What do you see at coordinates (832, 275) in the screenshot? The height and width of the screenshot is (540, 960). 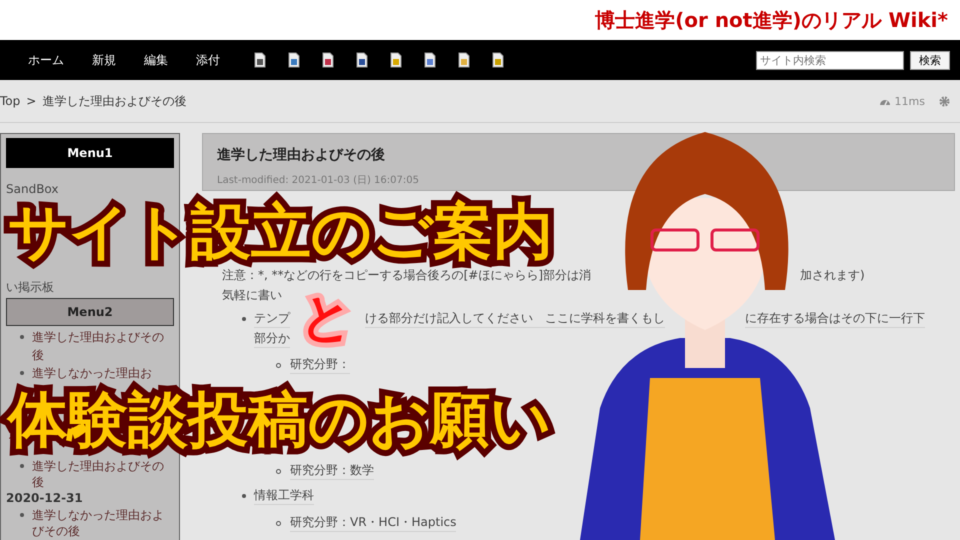 I see `body-text: 加されます)` at bounding box center [832, 275].